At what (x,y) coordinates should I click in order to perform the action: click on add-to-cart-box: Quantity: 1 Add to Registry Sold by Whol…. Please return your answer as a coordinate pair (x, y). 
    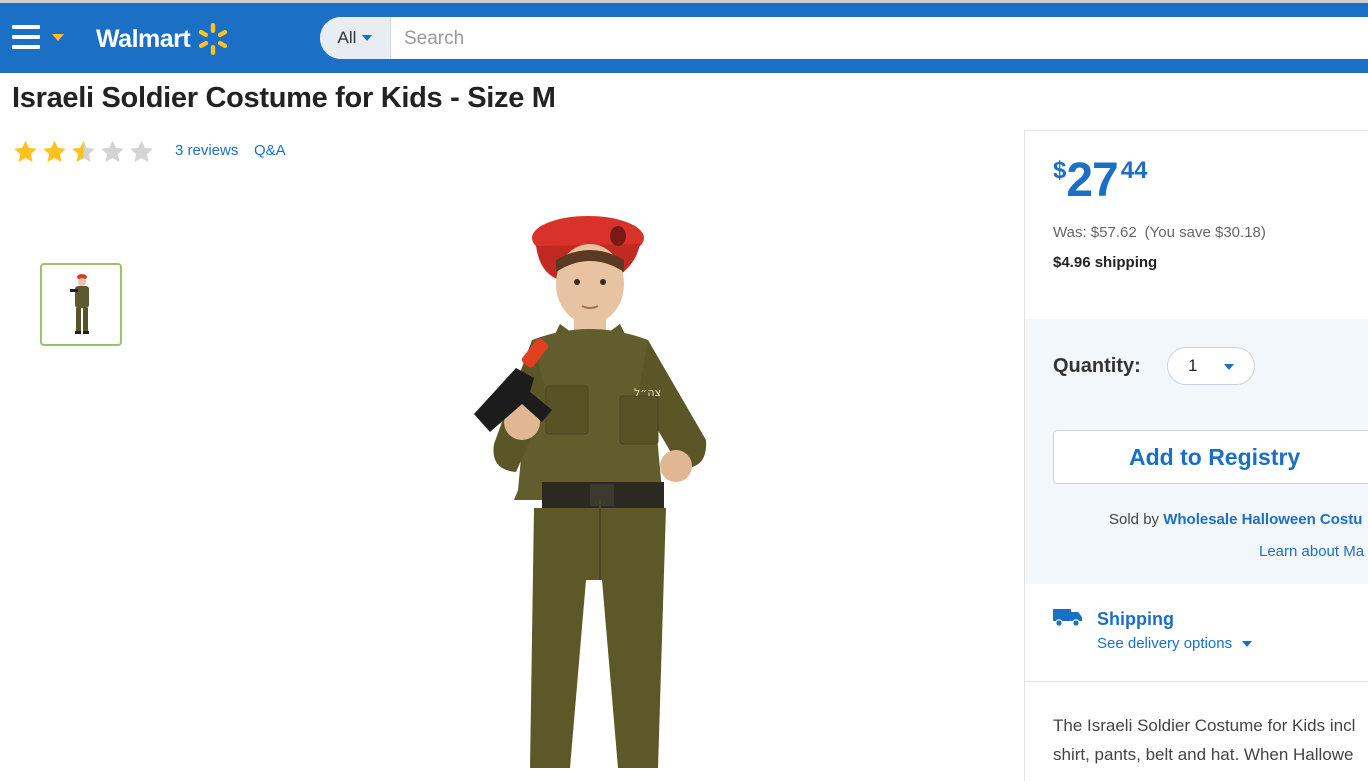
    Looking at the image, I should click on (1196, 451).